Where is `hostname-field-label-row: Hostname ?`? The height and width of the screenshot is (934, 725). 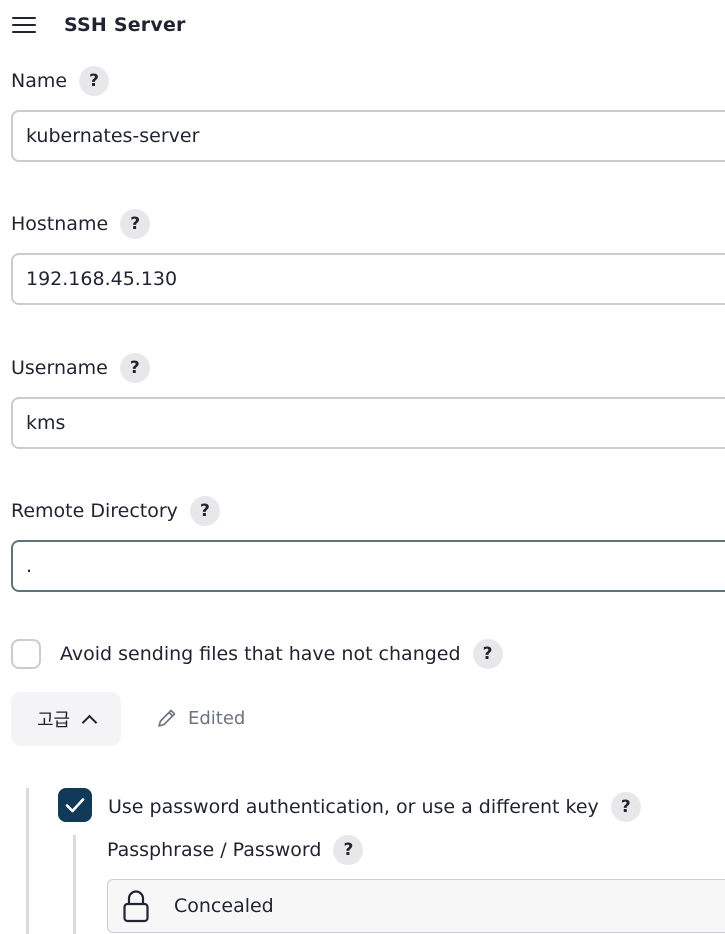 hostname-field-label-row: Hostname ? is located at coordinates (81, 224).